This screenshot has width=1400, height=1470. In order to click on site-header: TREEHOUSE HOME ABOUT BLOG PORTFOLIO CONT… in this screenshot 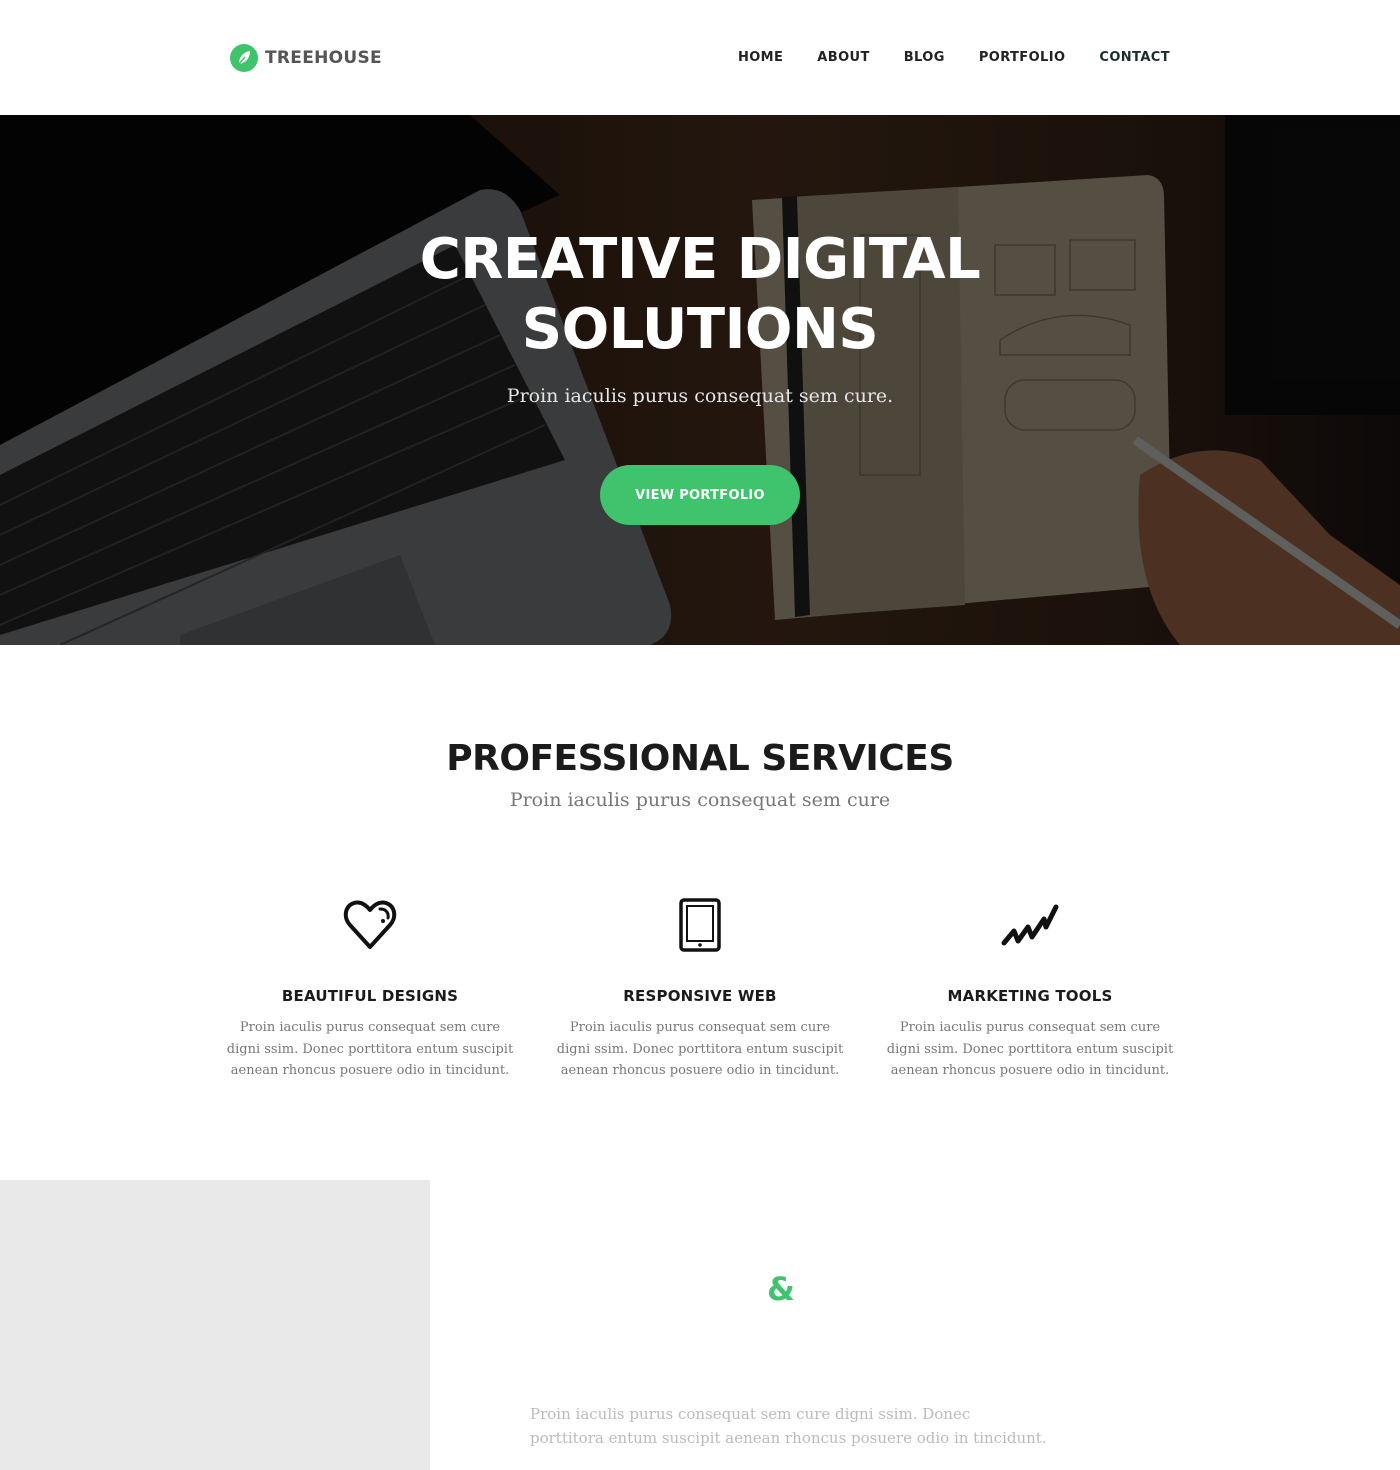, I will do `click(700, 57)`.